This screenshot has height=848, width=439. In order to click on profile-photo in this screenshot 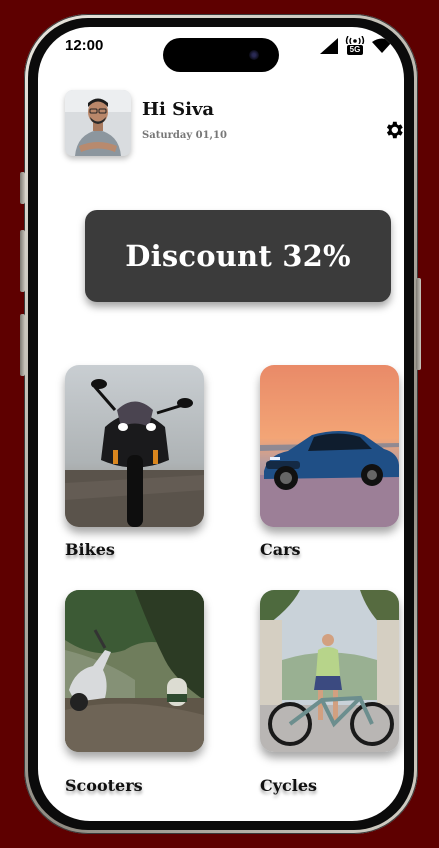, I will do `click(98, 123)`.